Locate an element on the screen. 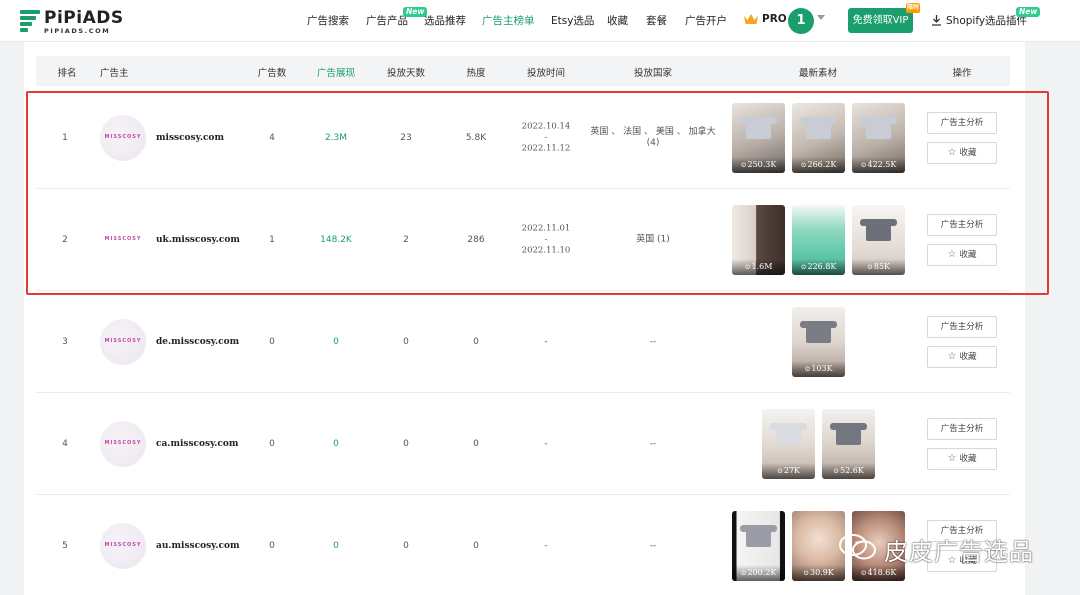 This screenshot has width=1080, height=595. nav-ad-account: 广告开户 is located at coordinates (706, 20).